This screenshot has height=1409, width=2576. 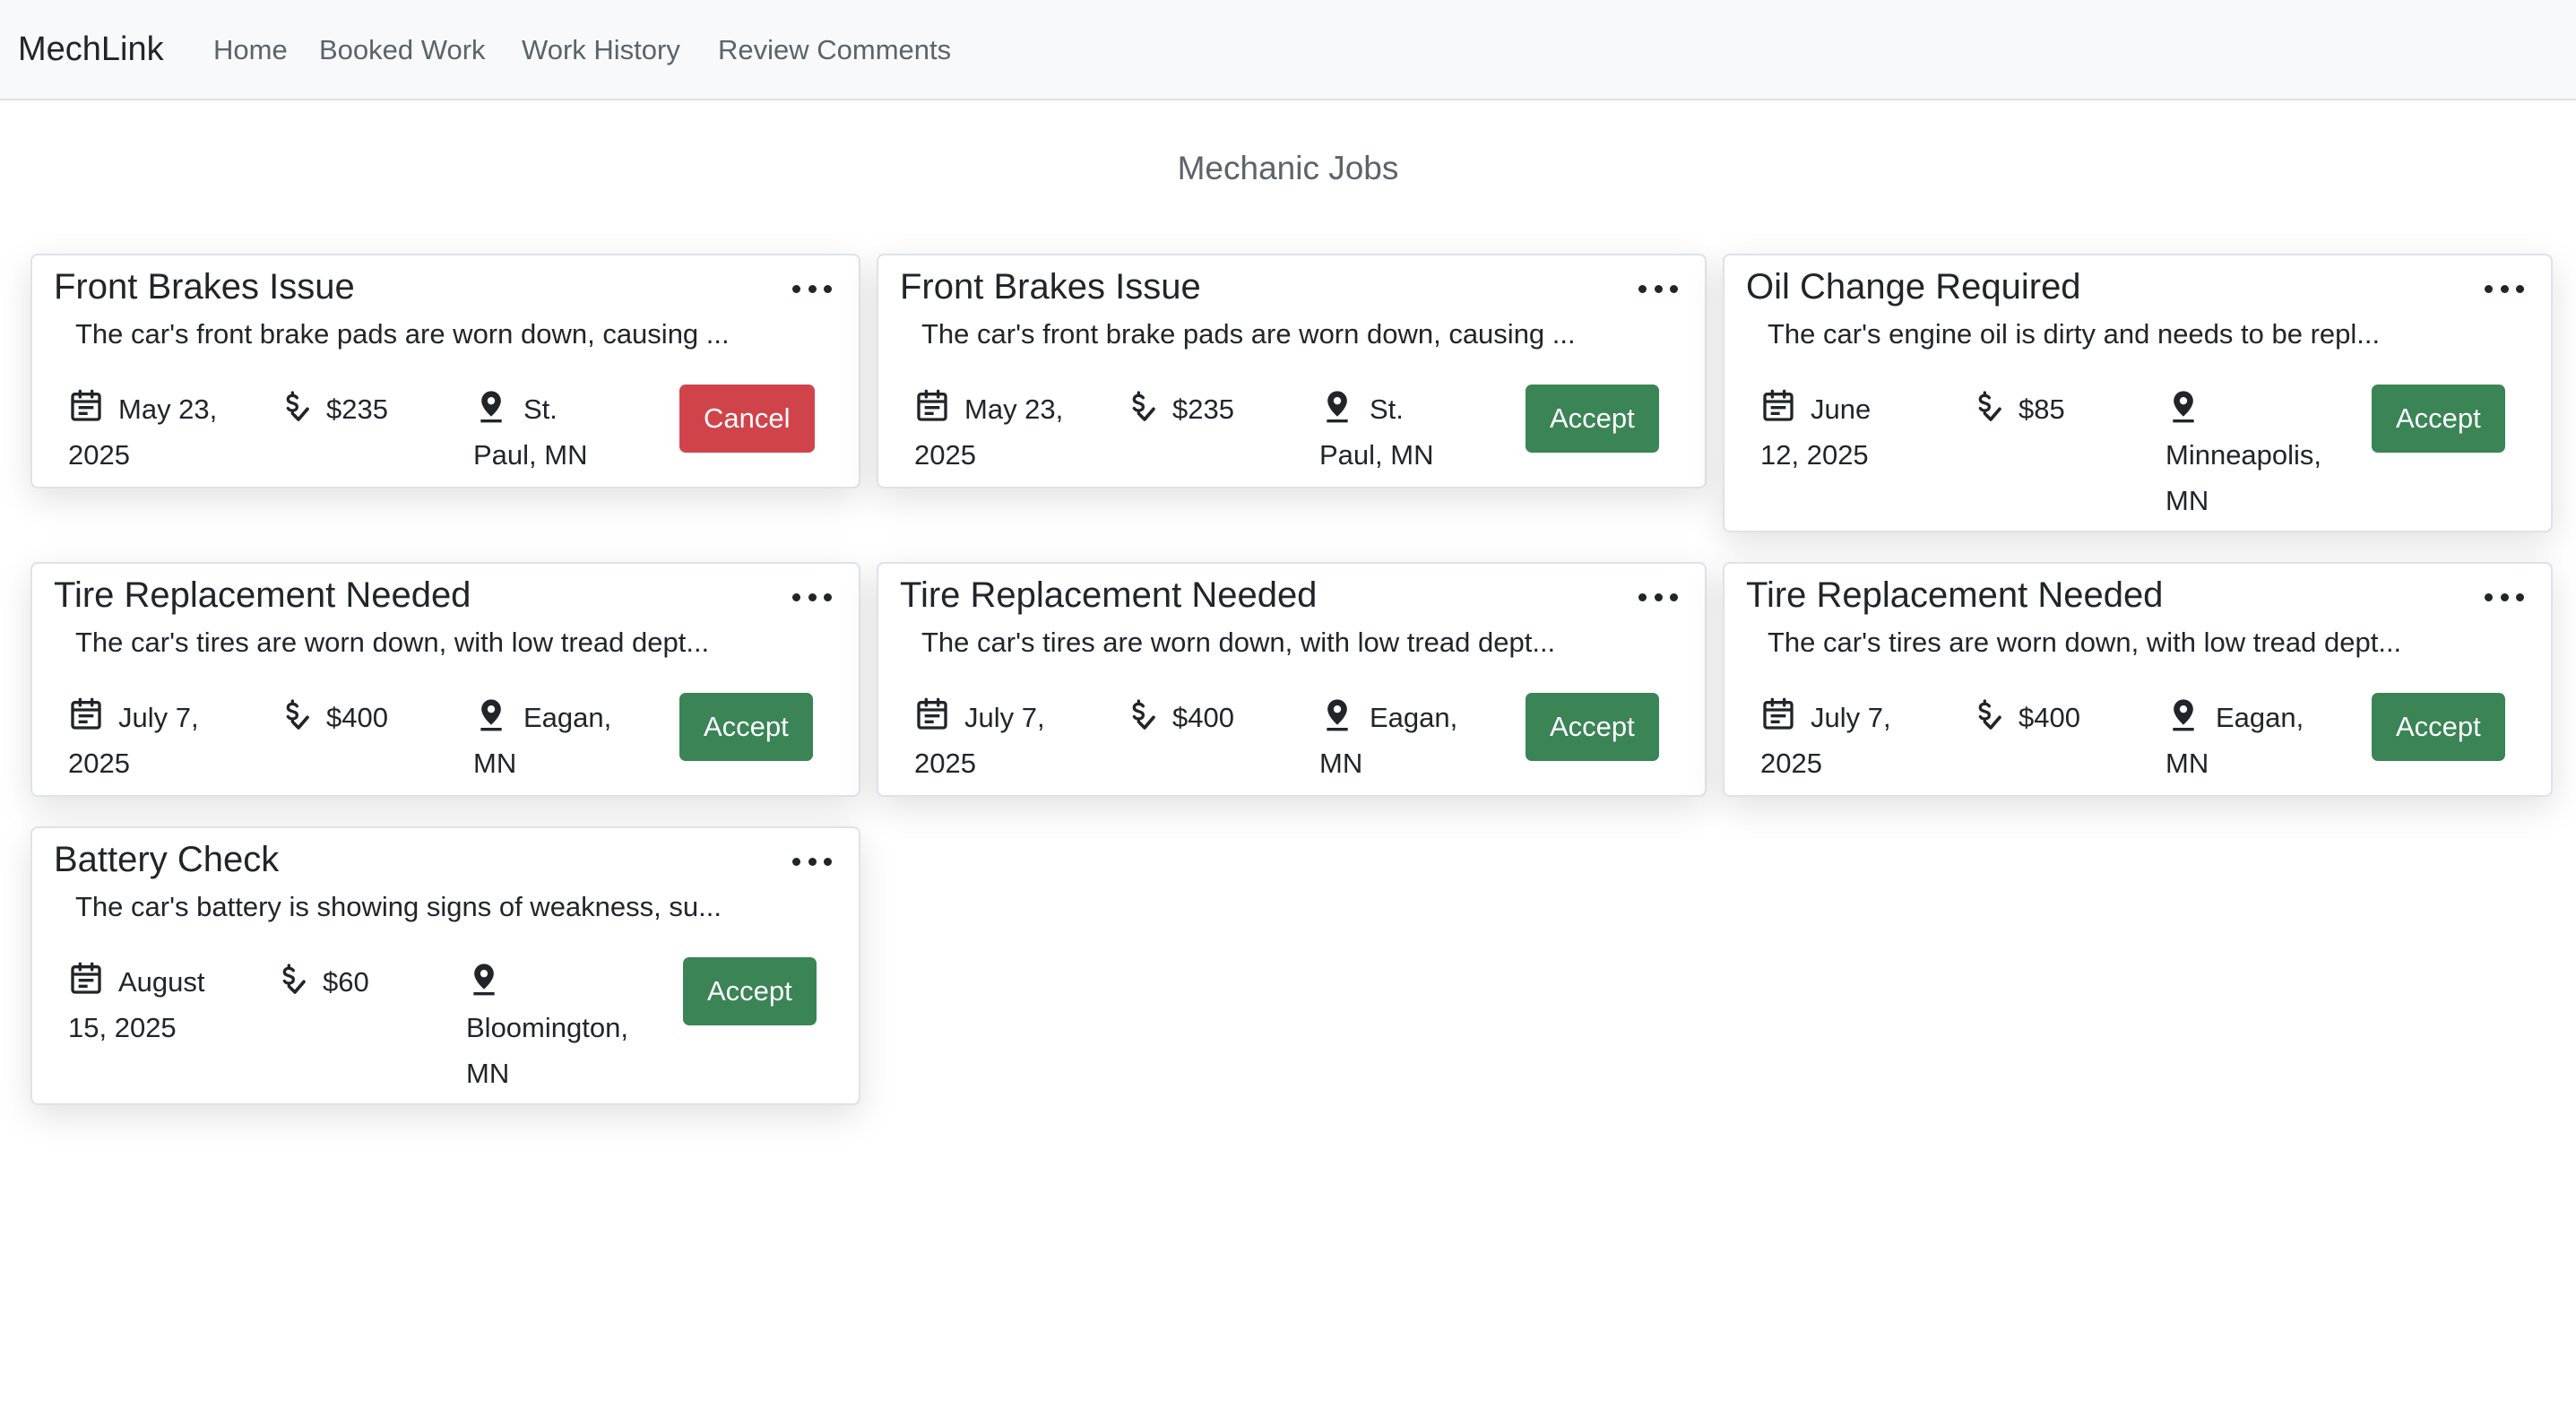 What do you see at coordinates (402, 50) in the screenshot?
I see `nav-link-booked-work: Booked Work` at bounding box center [402, 50].